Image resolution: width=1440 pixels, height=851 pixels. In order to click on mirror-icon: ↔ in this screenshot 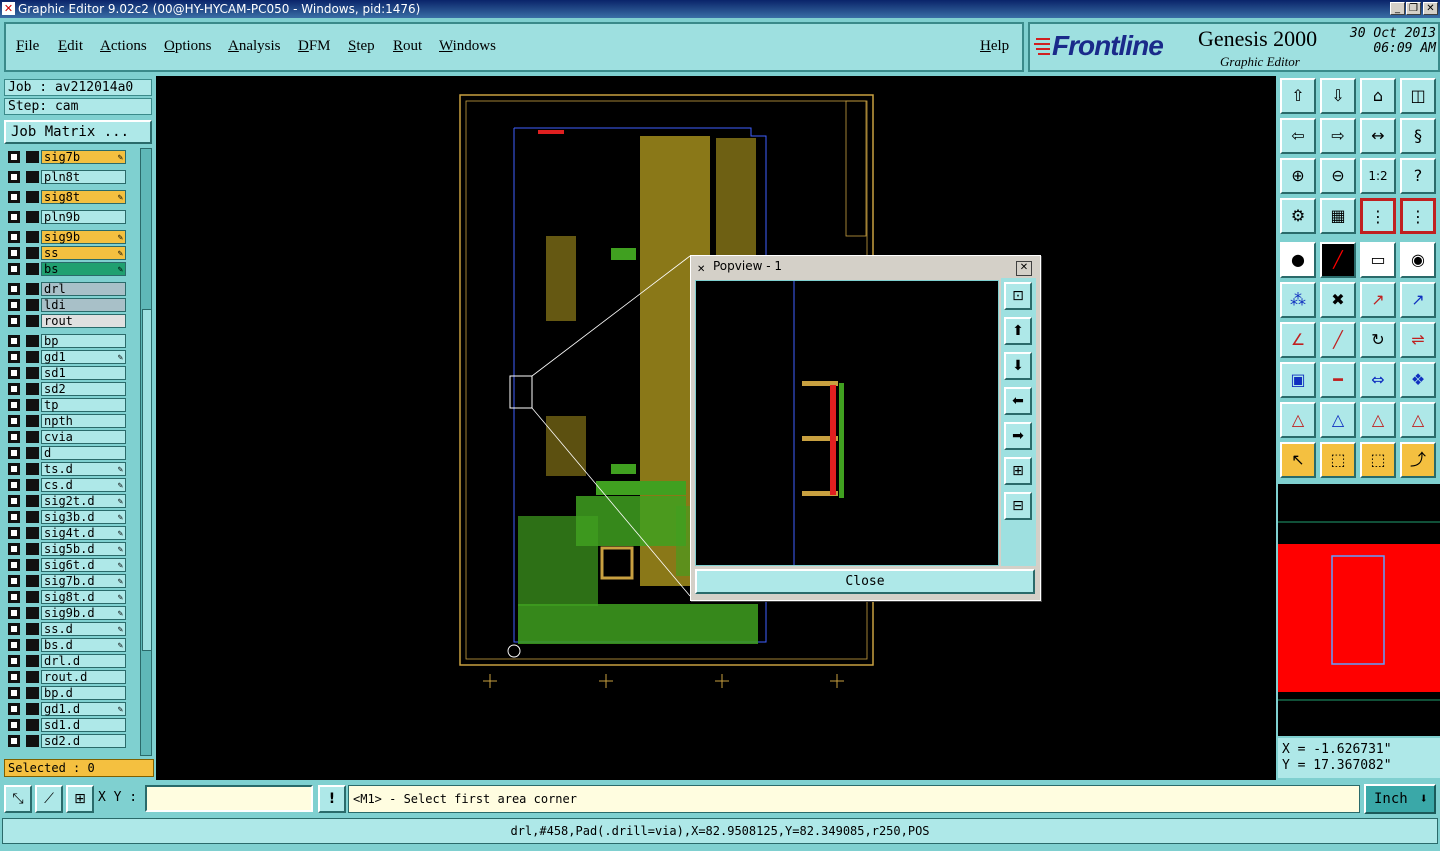, I will do `click(1378, 136)`.